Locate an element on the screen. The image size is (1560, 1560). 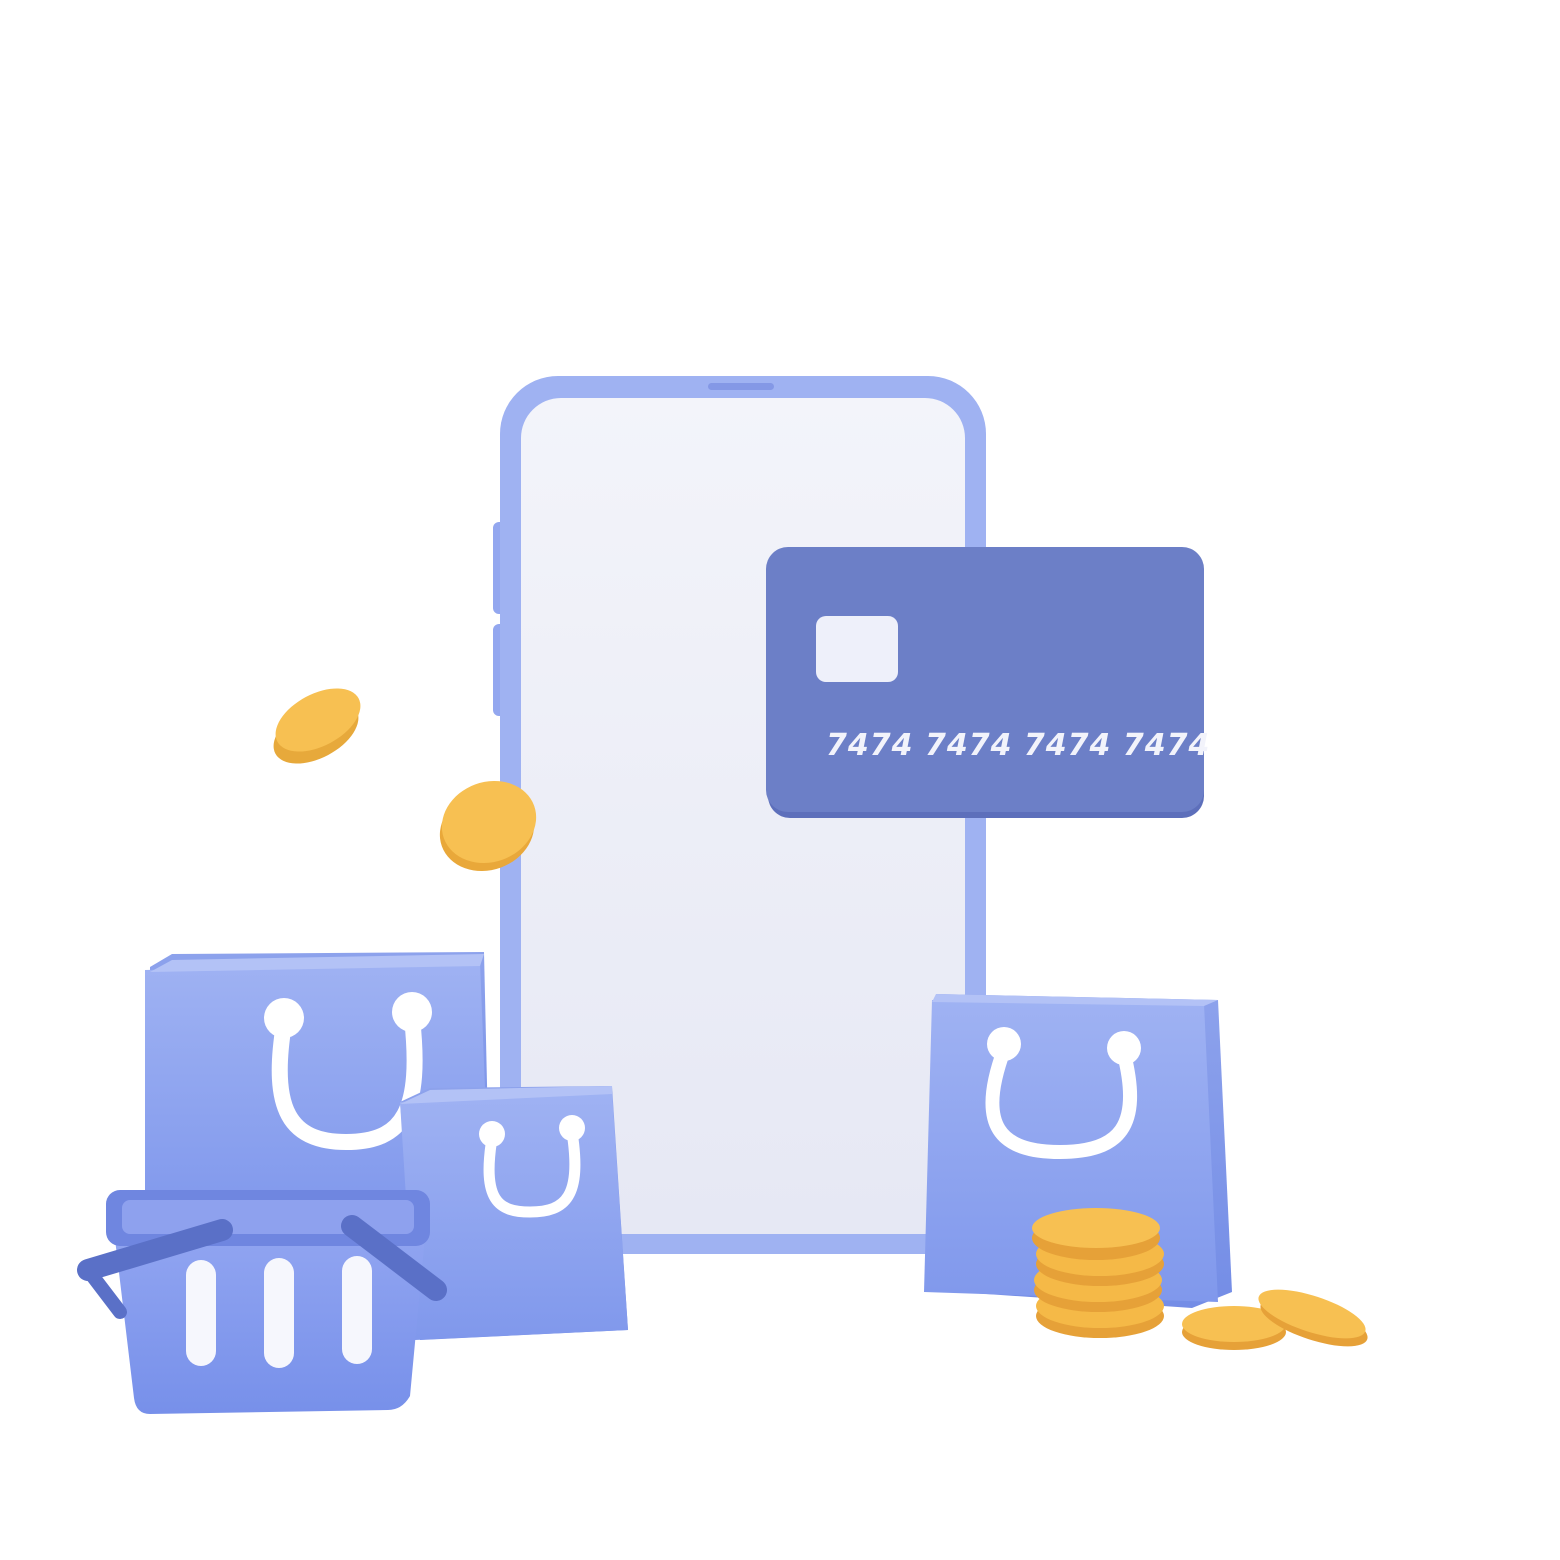
coin-stack is located at coordinates (1098, 1273).